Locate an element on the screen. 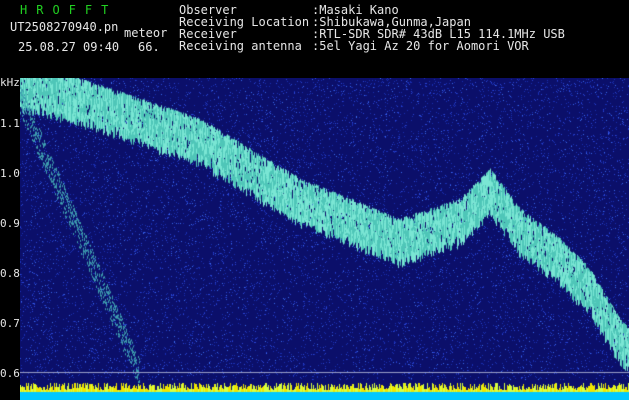  y-tick-label: 0.9 is located at coordinates (10, 223).